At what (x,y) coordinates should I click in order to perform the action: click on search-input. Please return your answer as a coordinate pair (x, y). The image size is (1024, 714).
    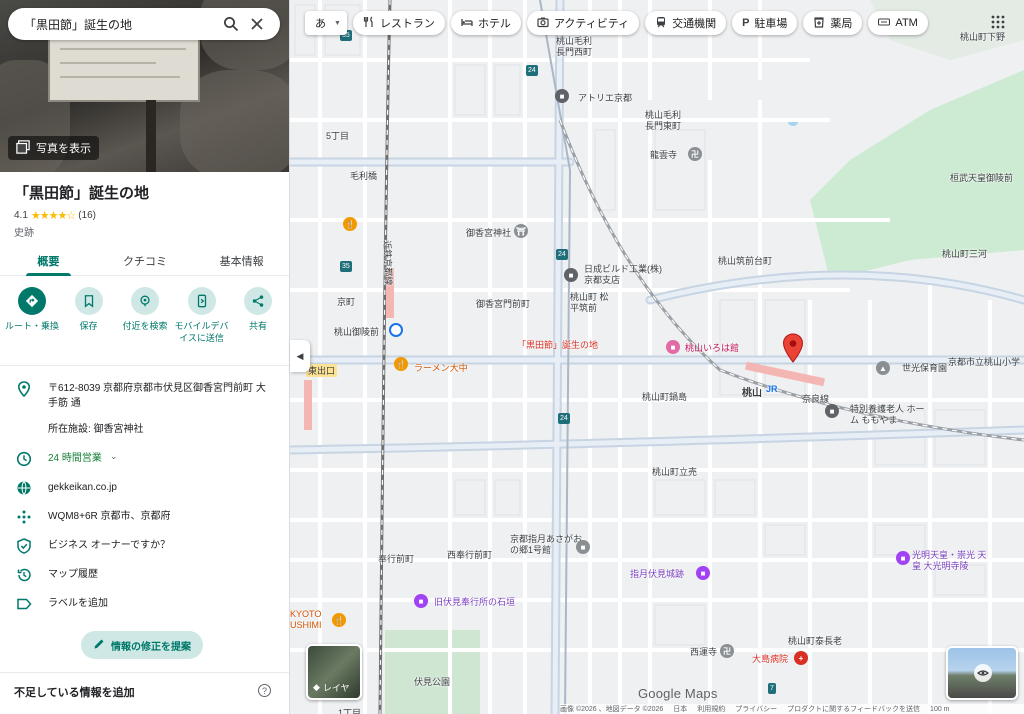
    Looking at the image, I should click on (121, 24).